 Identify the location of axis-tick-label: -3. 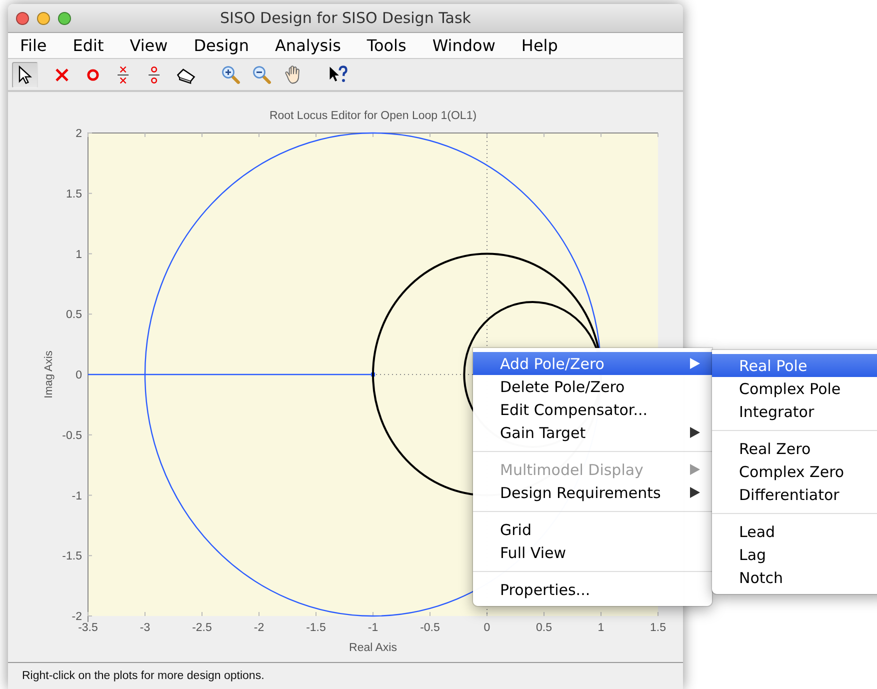
(145, 628).